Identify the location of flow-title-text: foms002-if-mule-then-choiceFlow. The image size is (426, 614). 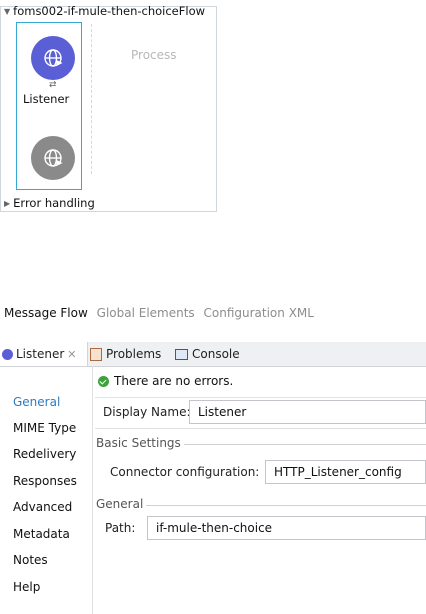
(109, 11).